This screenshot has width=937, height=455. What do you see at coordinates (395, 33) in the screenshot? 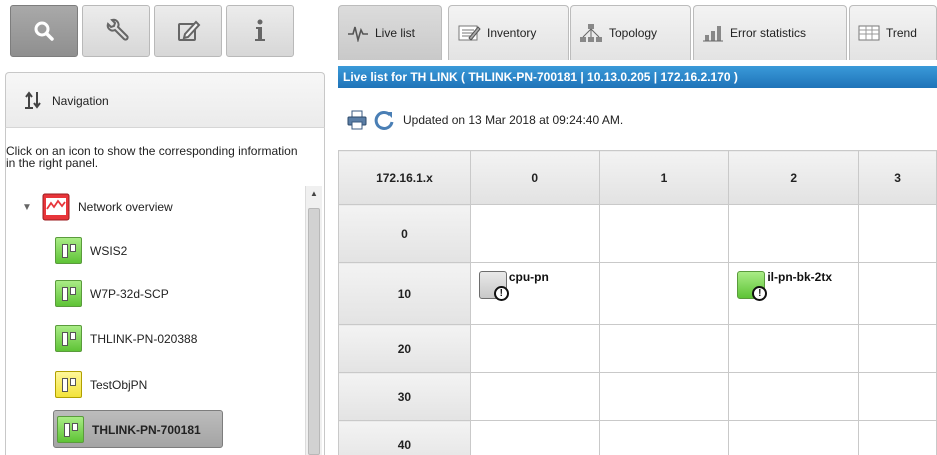
I see `tab-label: Live list` at bounding box center [395, 33].